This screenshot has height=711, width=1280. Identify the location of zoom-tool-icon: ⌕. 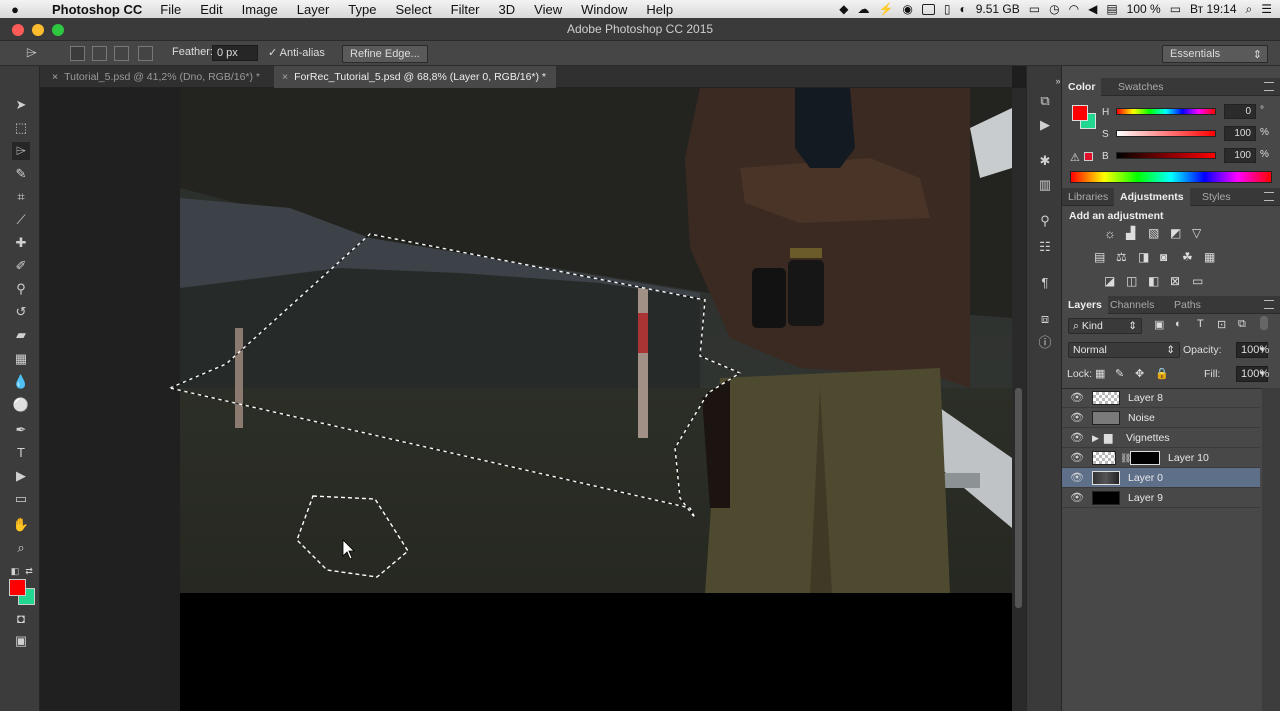
(21, 548).